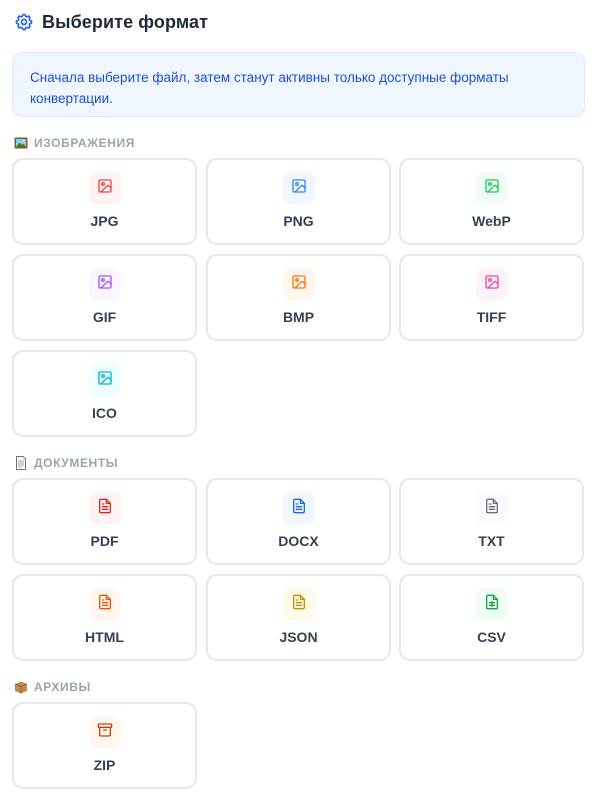 This screenshot has height=799, width=600. Describe the element at coordinates (491, 637) in the screenshot. I see `format-label: CSV` at that location.